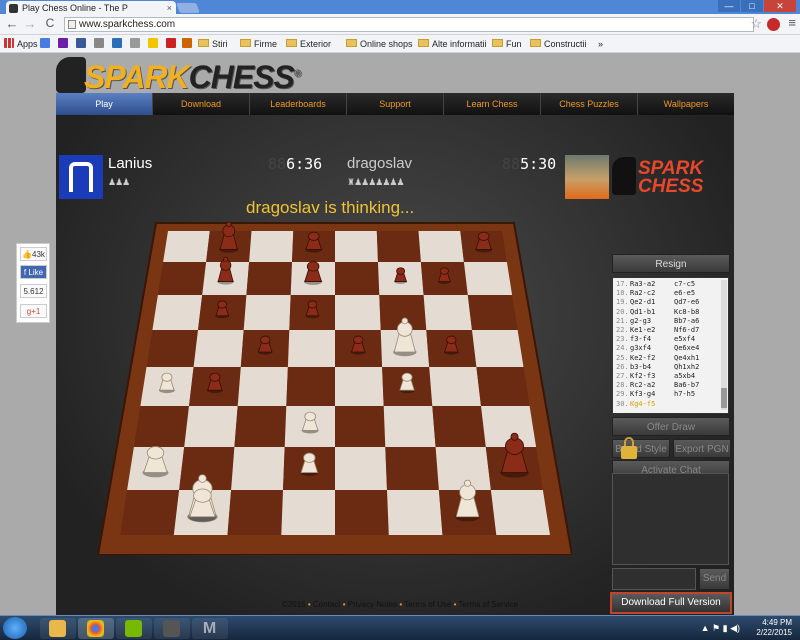  I want to click on chat-box, so click(670, 519).